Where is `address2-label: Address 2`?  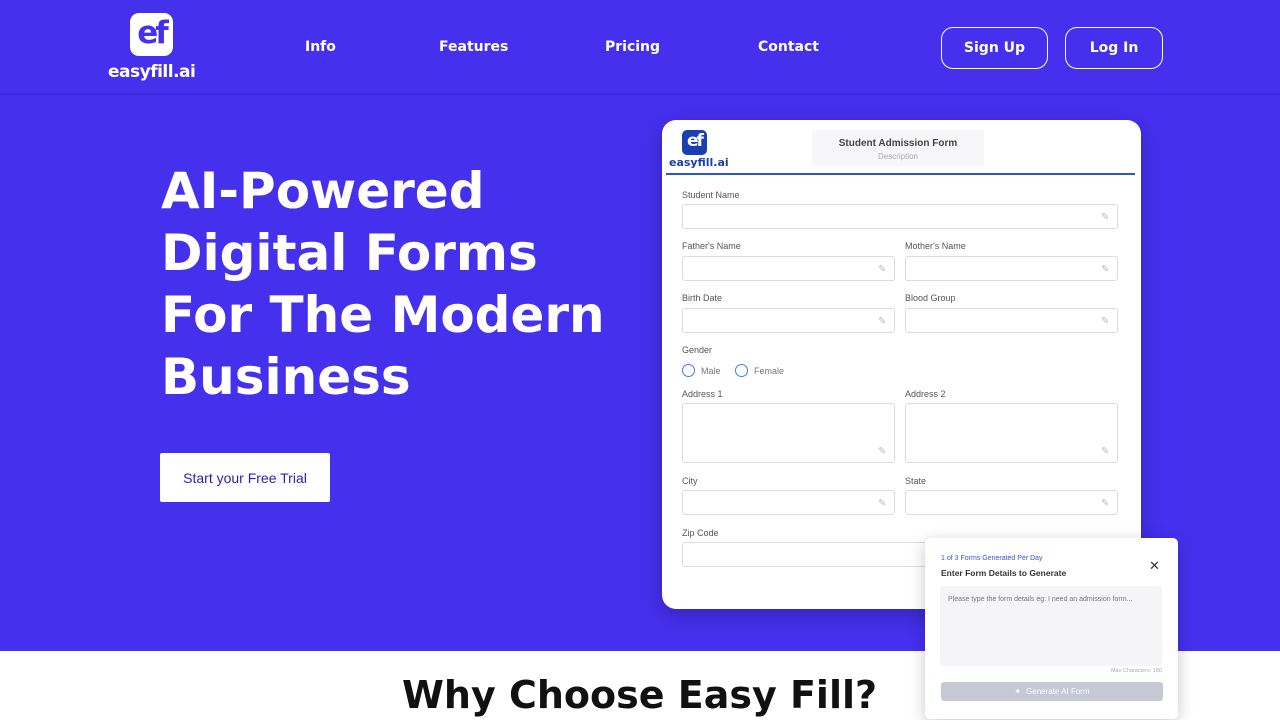 address2-label: Address 2 is located at coordinates (925, 394).